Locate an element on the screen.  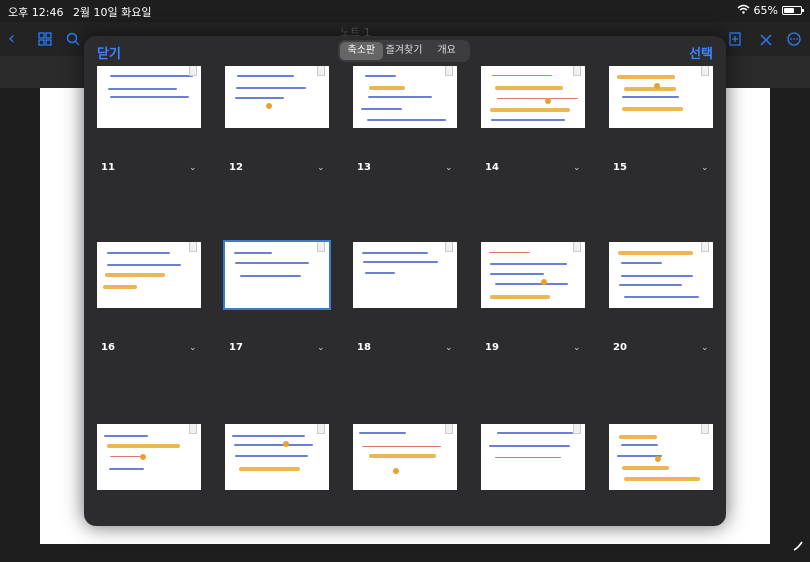
status-time: 오후 12:46 is located at coordinates (36, 12).